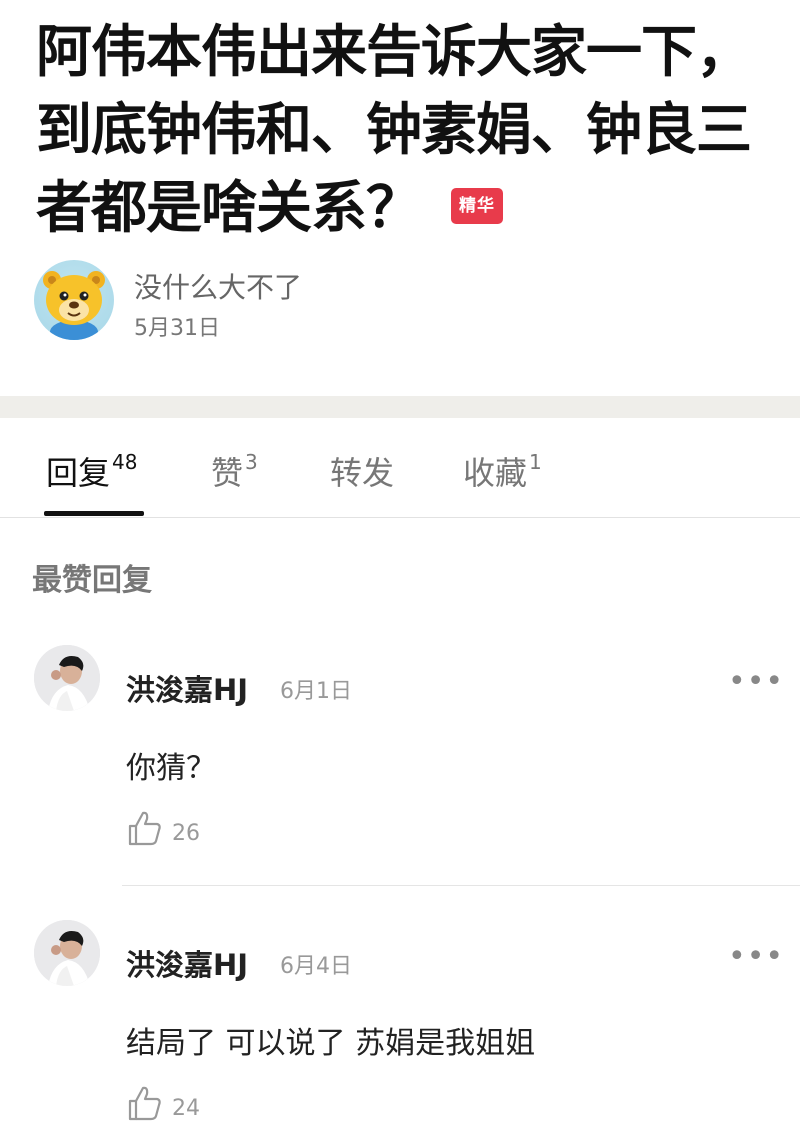 This screenshot has width=800, height=1147. I want to click on section-title: 最赞回复, so click(92, 580).